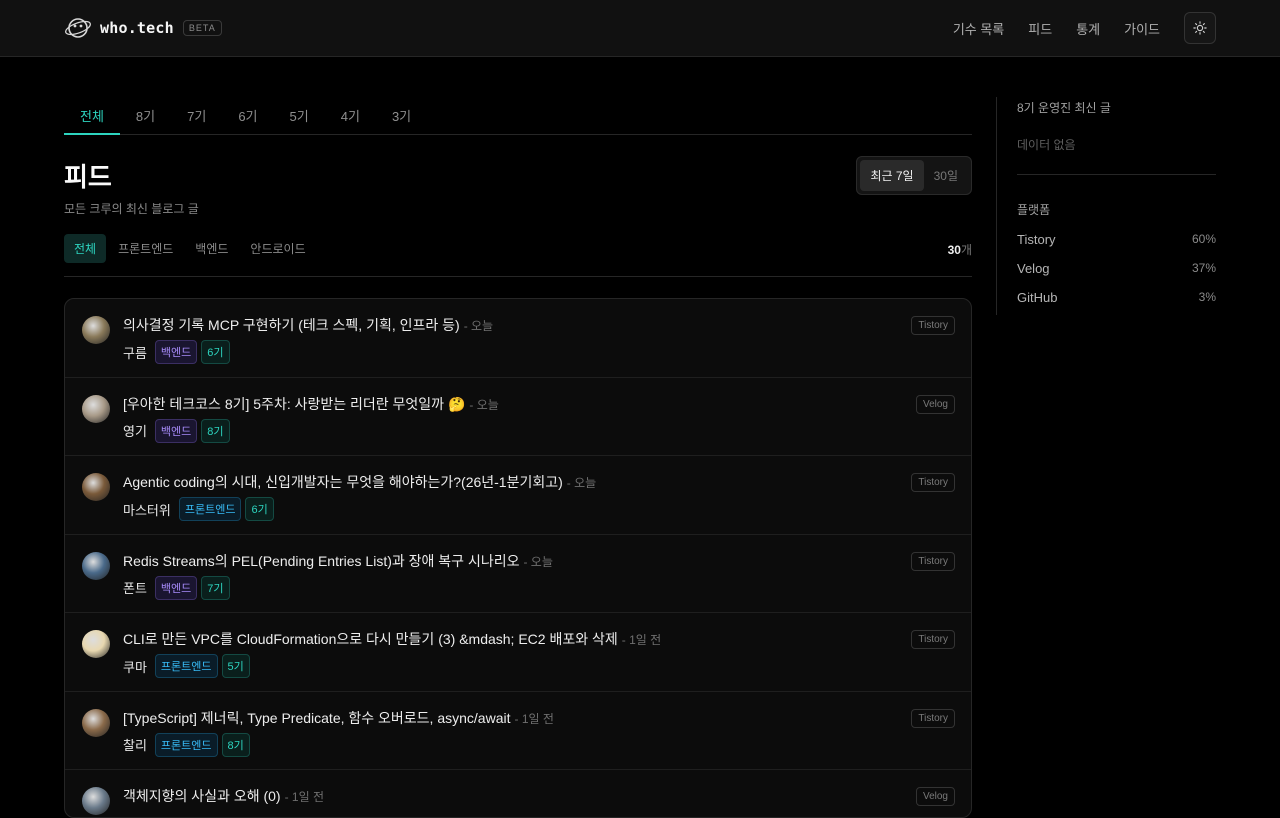  Describe the element at coordinates (135, 430) in the screenshot. I see `author-name: 영기` at that location.